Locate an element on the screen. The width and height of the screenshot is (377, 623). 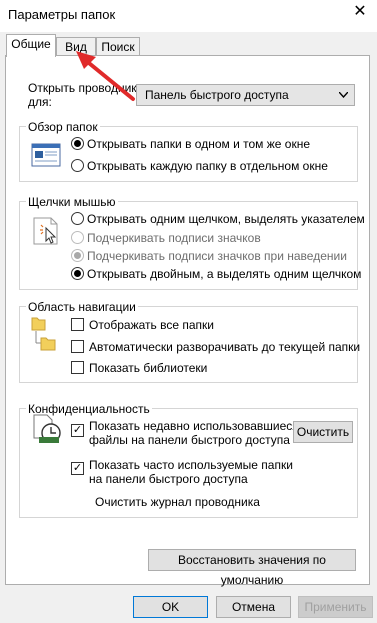
option-show-libraries-label: Показать библиотеки is located at coordinates (148, 368).